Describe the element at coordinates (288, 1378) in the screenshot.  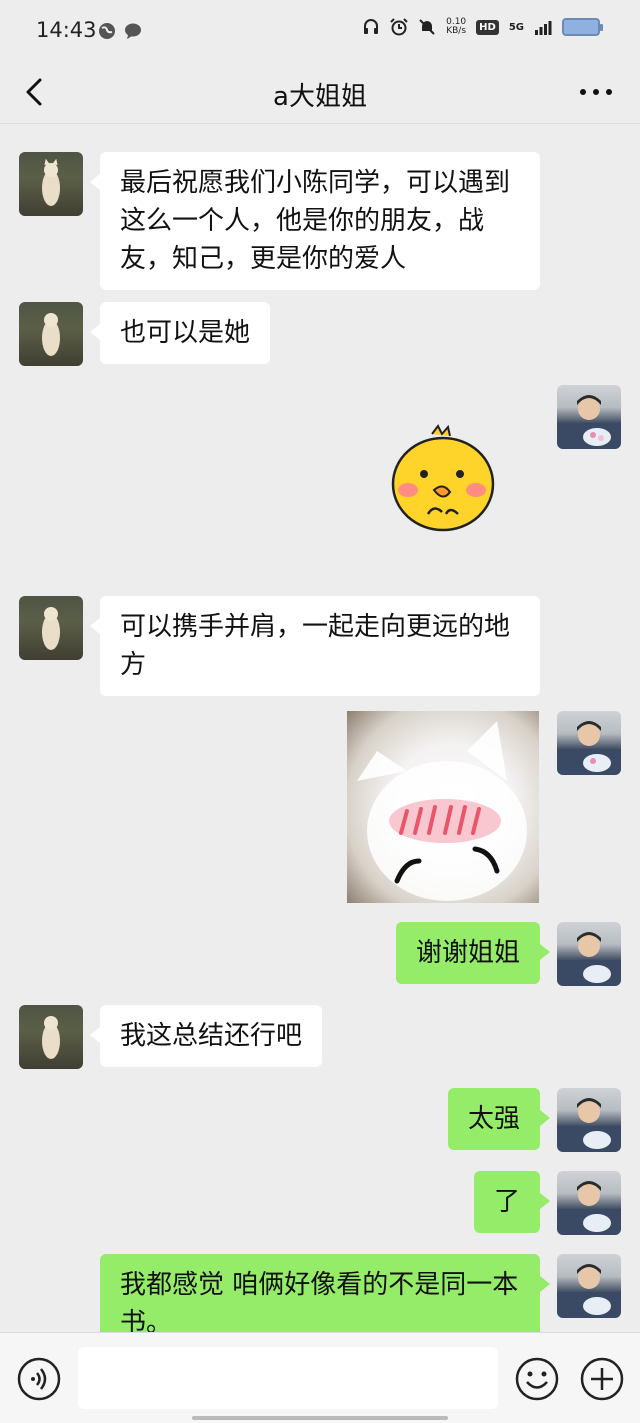
I see `message-input` at that location.